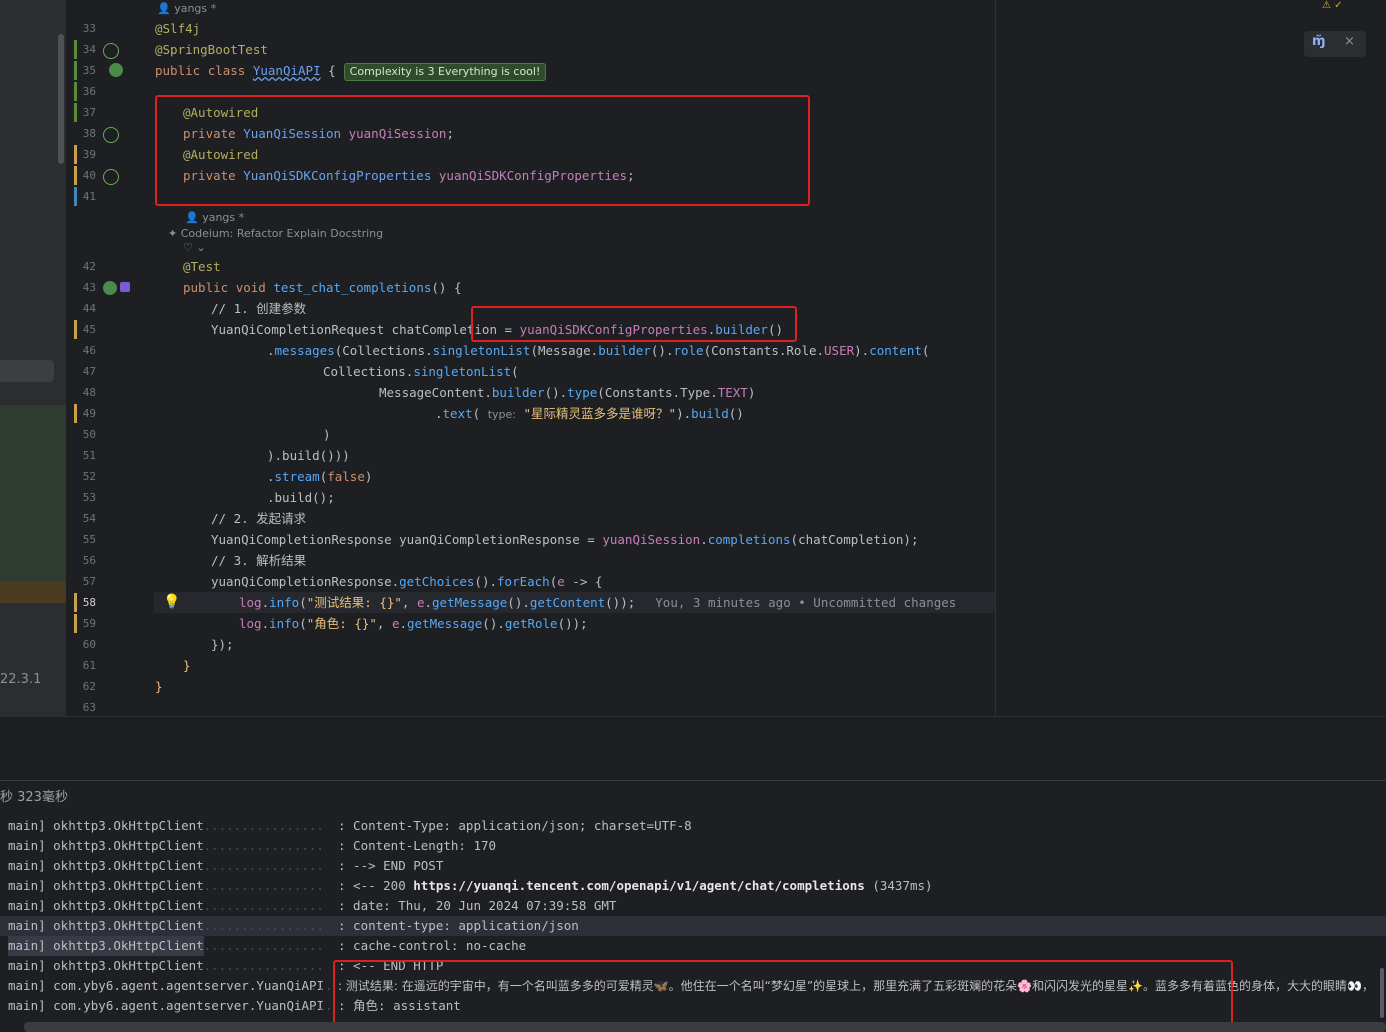 The height and width of the screenshot is (1032, 1386). I want to click on codeium-more: ♡ ⌄, so click(194, 247).